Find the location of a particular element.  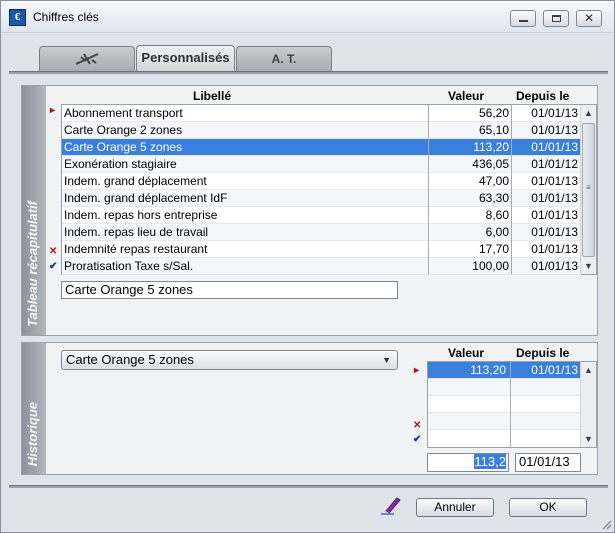

row-libelle: Indemnité repas restaurant is located at coordinates (136, 249).